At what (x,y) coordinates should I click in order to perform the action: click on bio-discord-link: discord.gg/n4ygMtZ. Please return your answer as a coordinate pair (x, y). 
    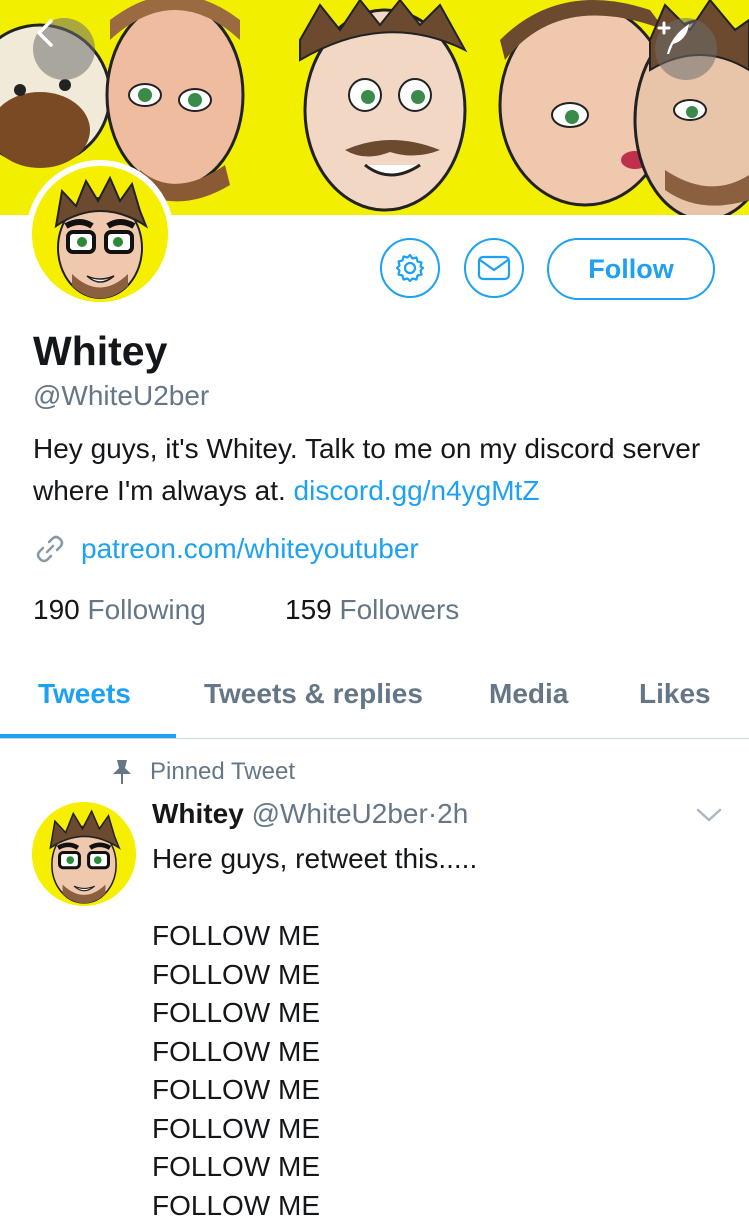
    Looking at the image, I should click on (417, 490).